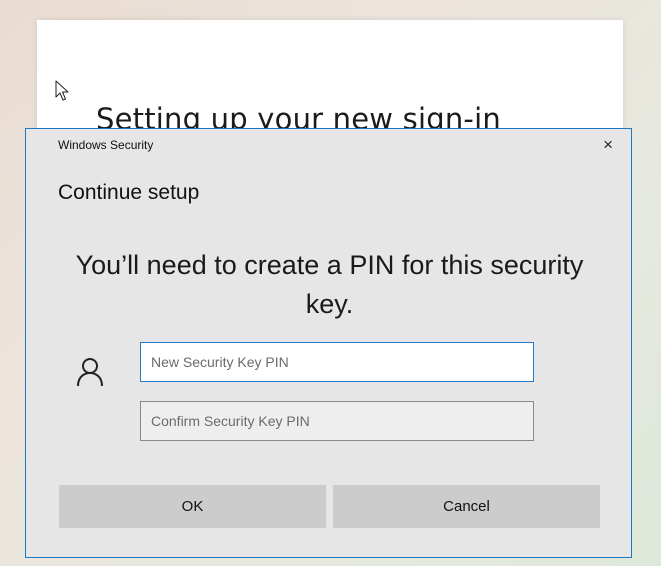  I want to click on new-security-key-pin-input, so click(337, 362).